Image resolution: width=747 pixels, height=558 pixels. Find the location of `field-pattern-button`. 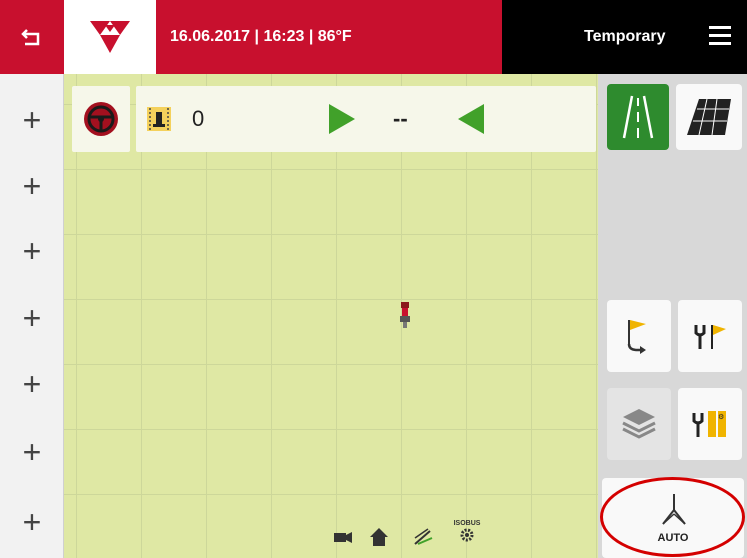

field-pattern-button is located at coordinates (709, 117).